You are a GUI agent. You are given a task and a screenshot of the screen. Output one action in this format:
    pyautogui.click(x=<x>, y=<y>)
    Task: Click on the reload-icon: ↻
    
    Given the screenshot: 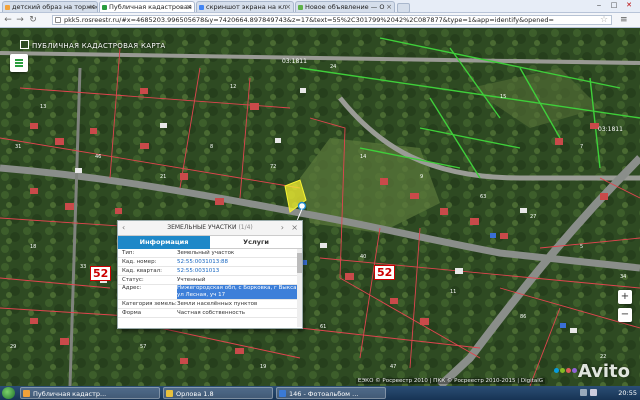 What is the action you would take?
    pyautogui.click(x=33, y=20)
    